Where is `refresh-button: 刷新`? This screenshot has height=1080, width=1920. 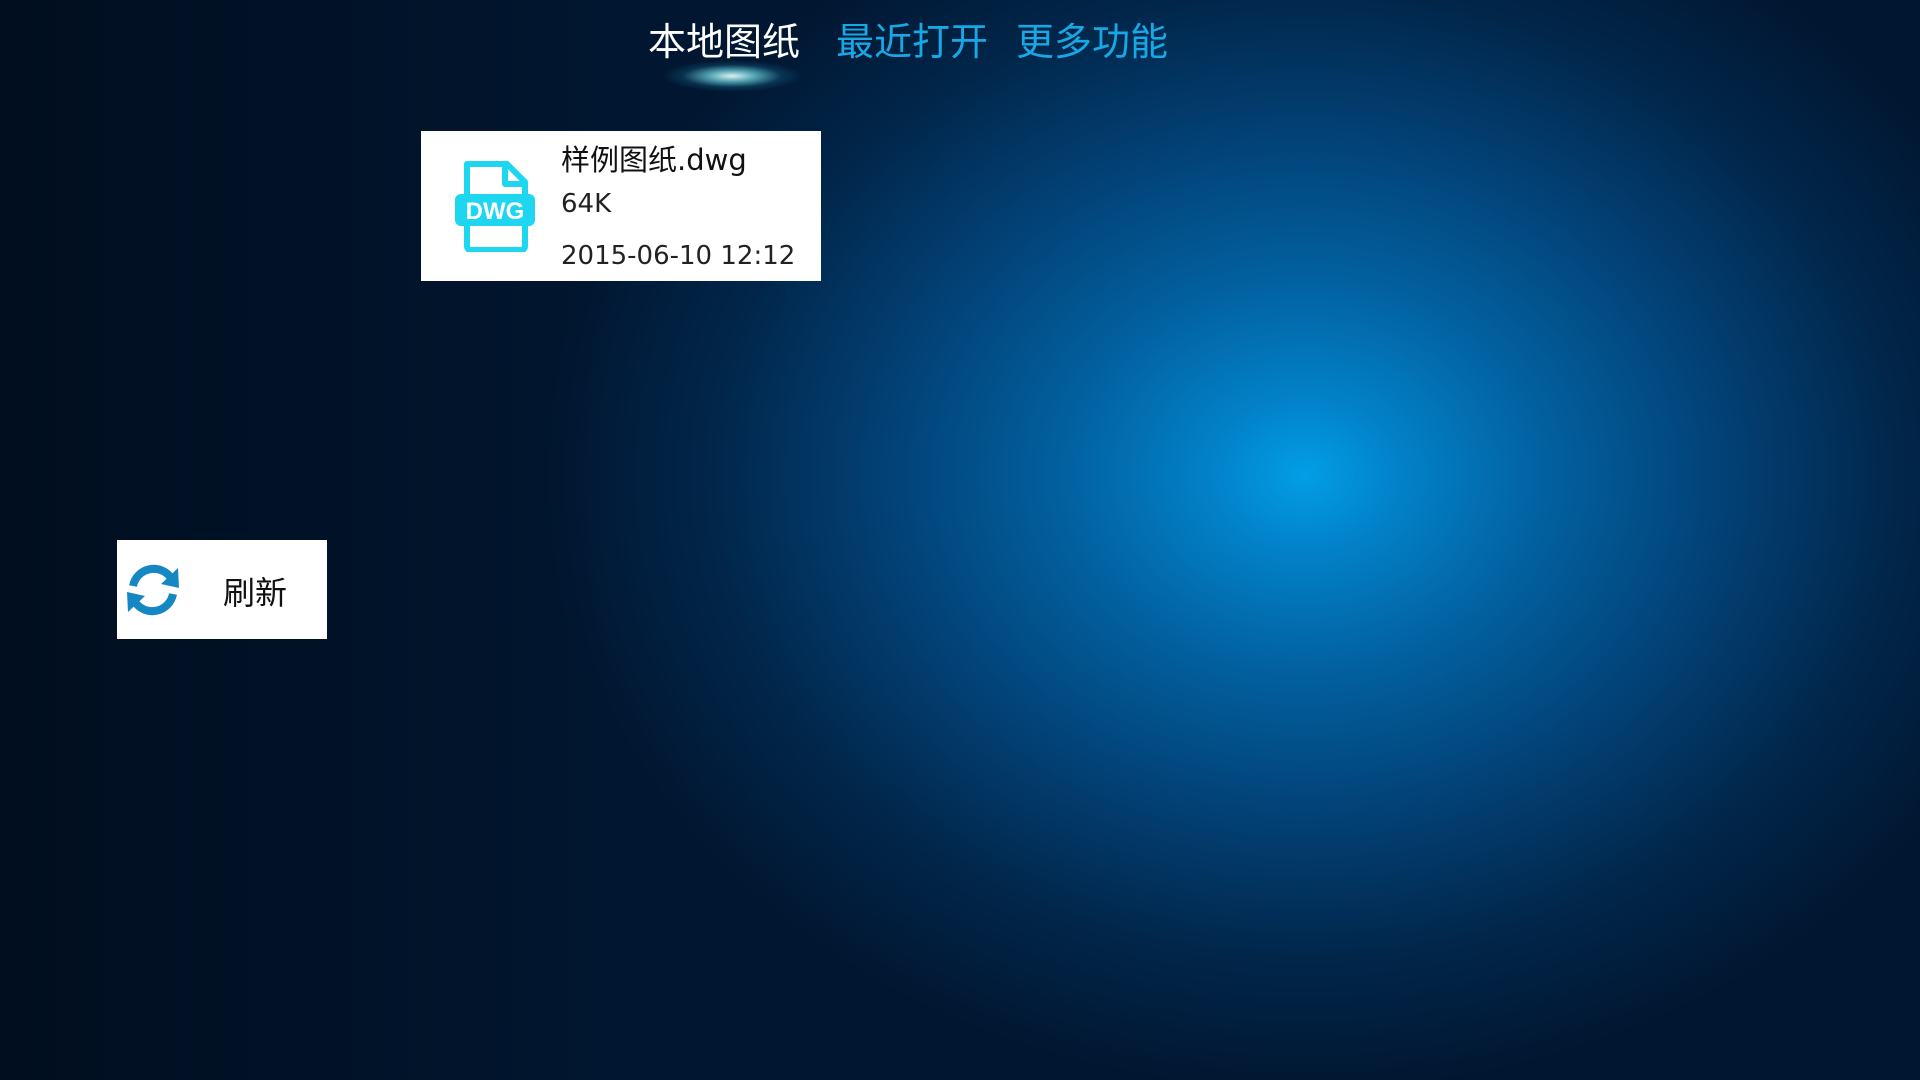 refresh-button: 刷新 is located at coordinates (222, 589).